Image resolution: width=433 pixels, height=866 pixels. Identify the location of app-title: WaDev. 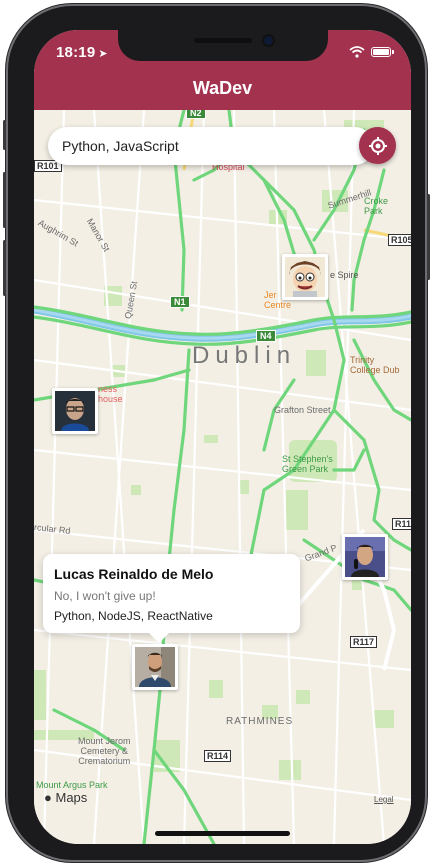
(222, 88).